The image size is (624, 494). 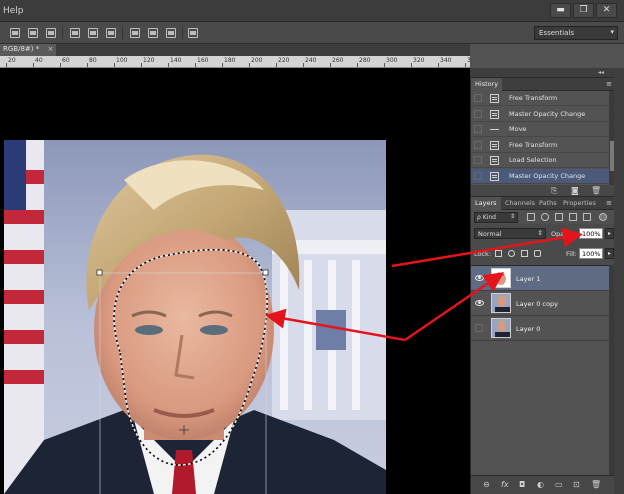 What do you see at coordinates (479, 328) in the screenshot?
I see `visibility-toggle-empty` at bounding box center [479, 328].